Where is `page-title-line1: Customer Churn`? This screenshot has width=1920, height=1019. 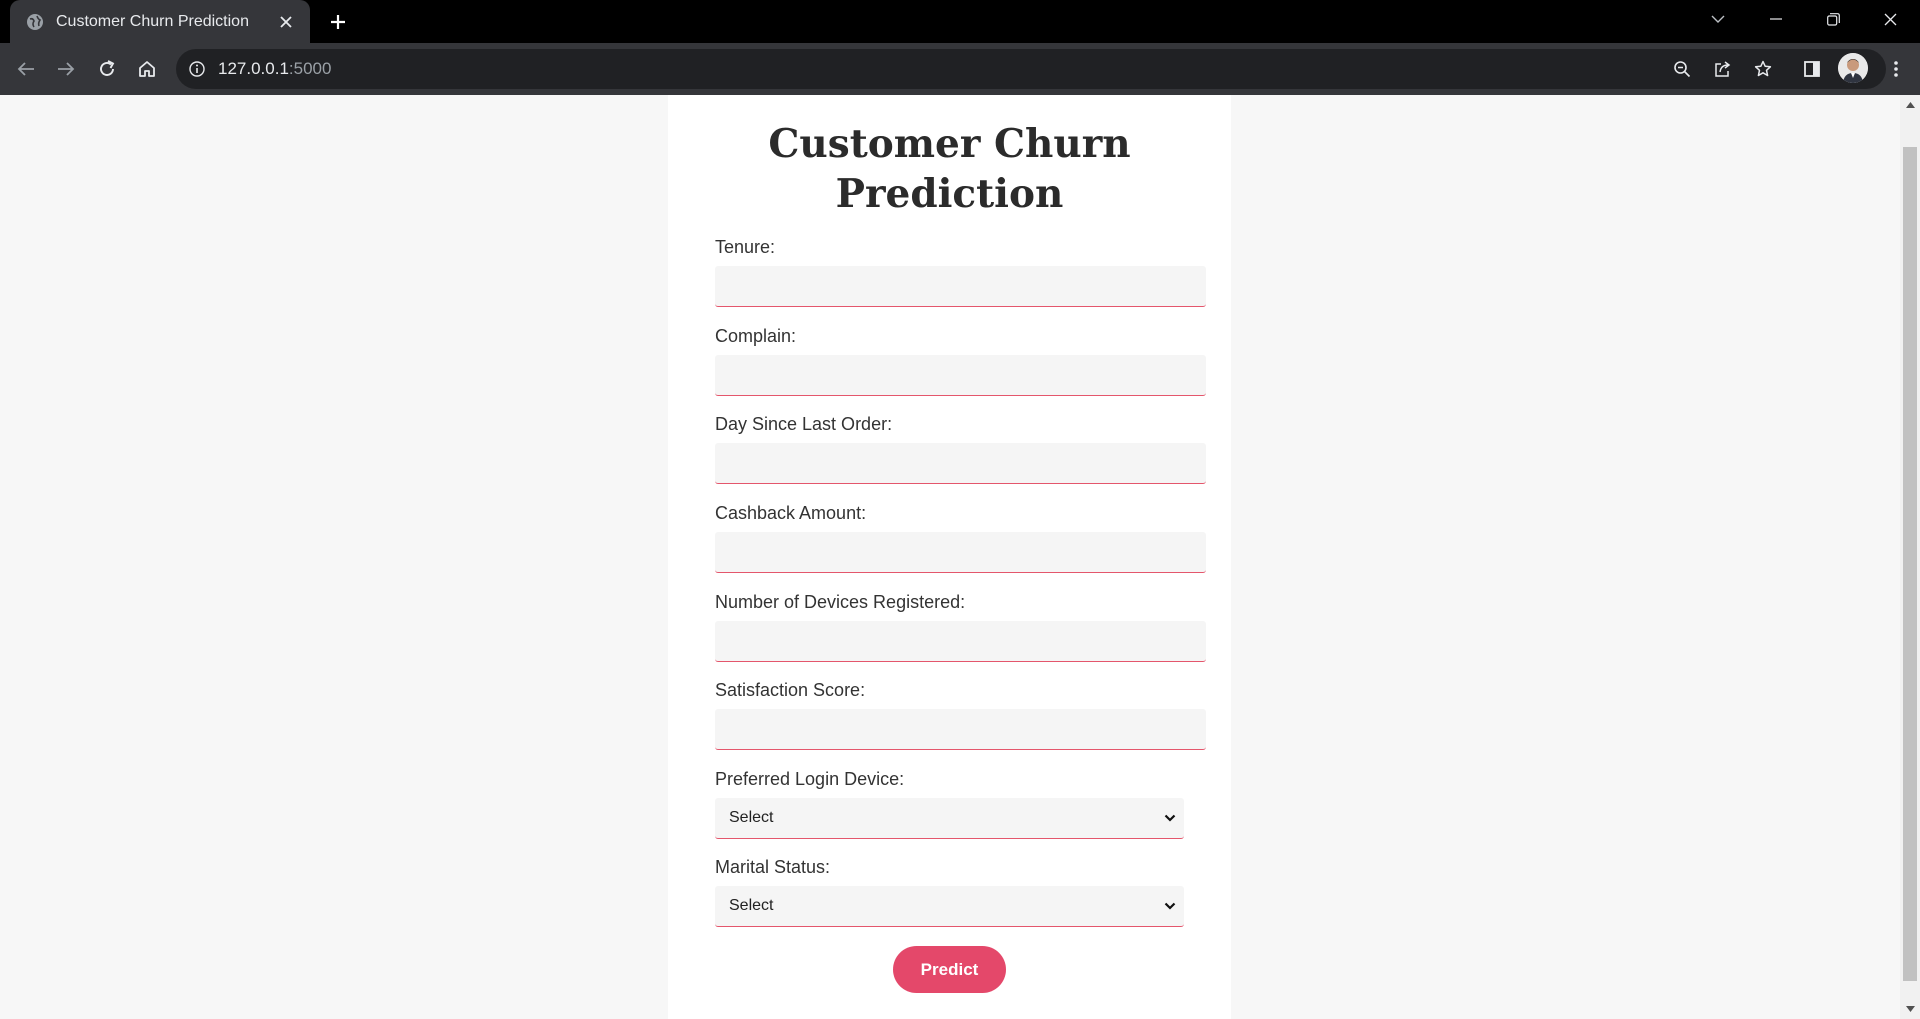 page-title-line1: Customer Churn is located at coordinates (949, 144).